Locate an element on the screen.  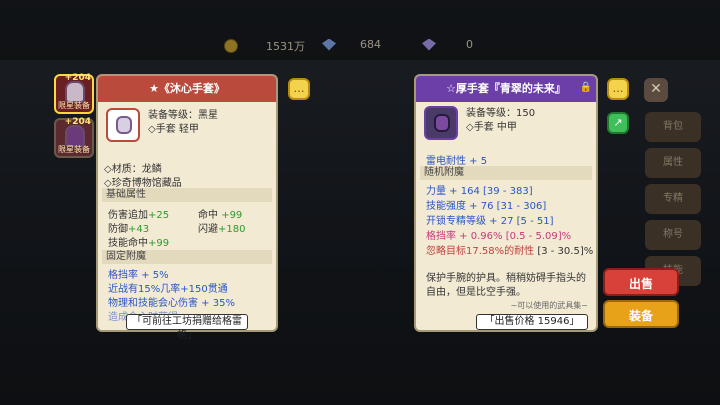
fixed-enchant: 物理和技能会心伤害 + 35% is located at coordinates (171, 303).